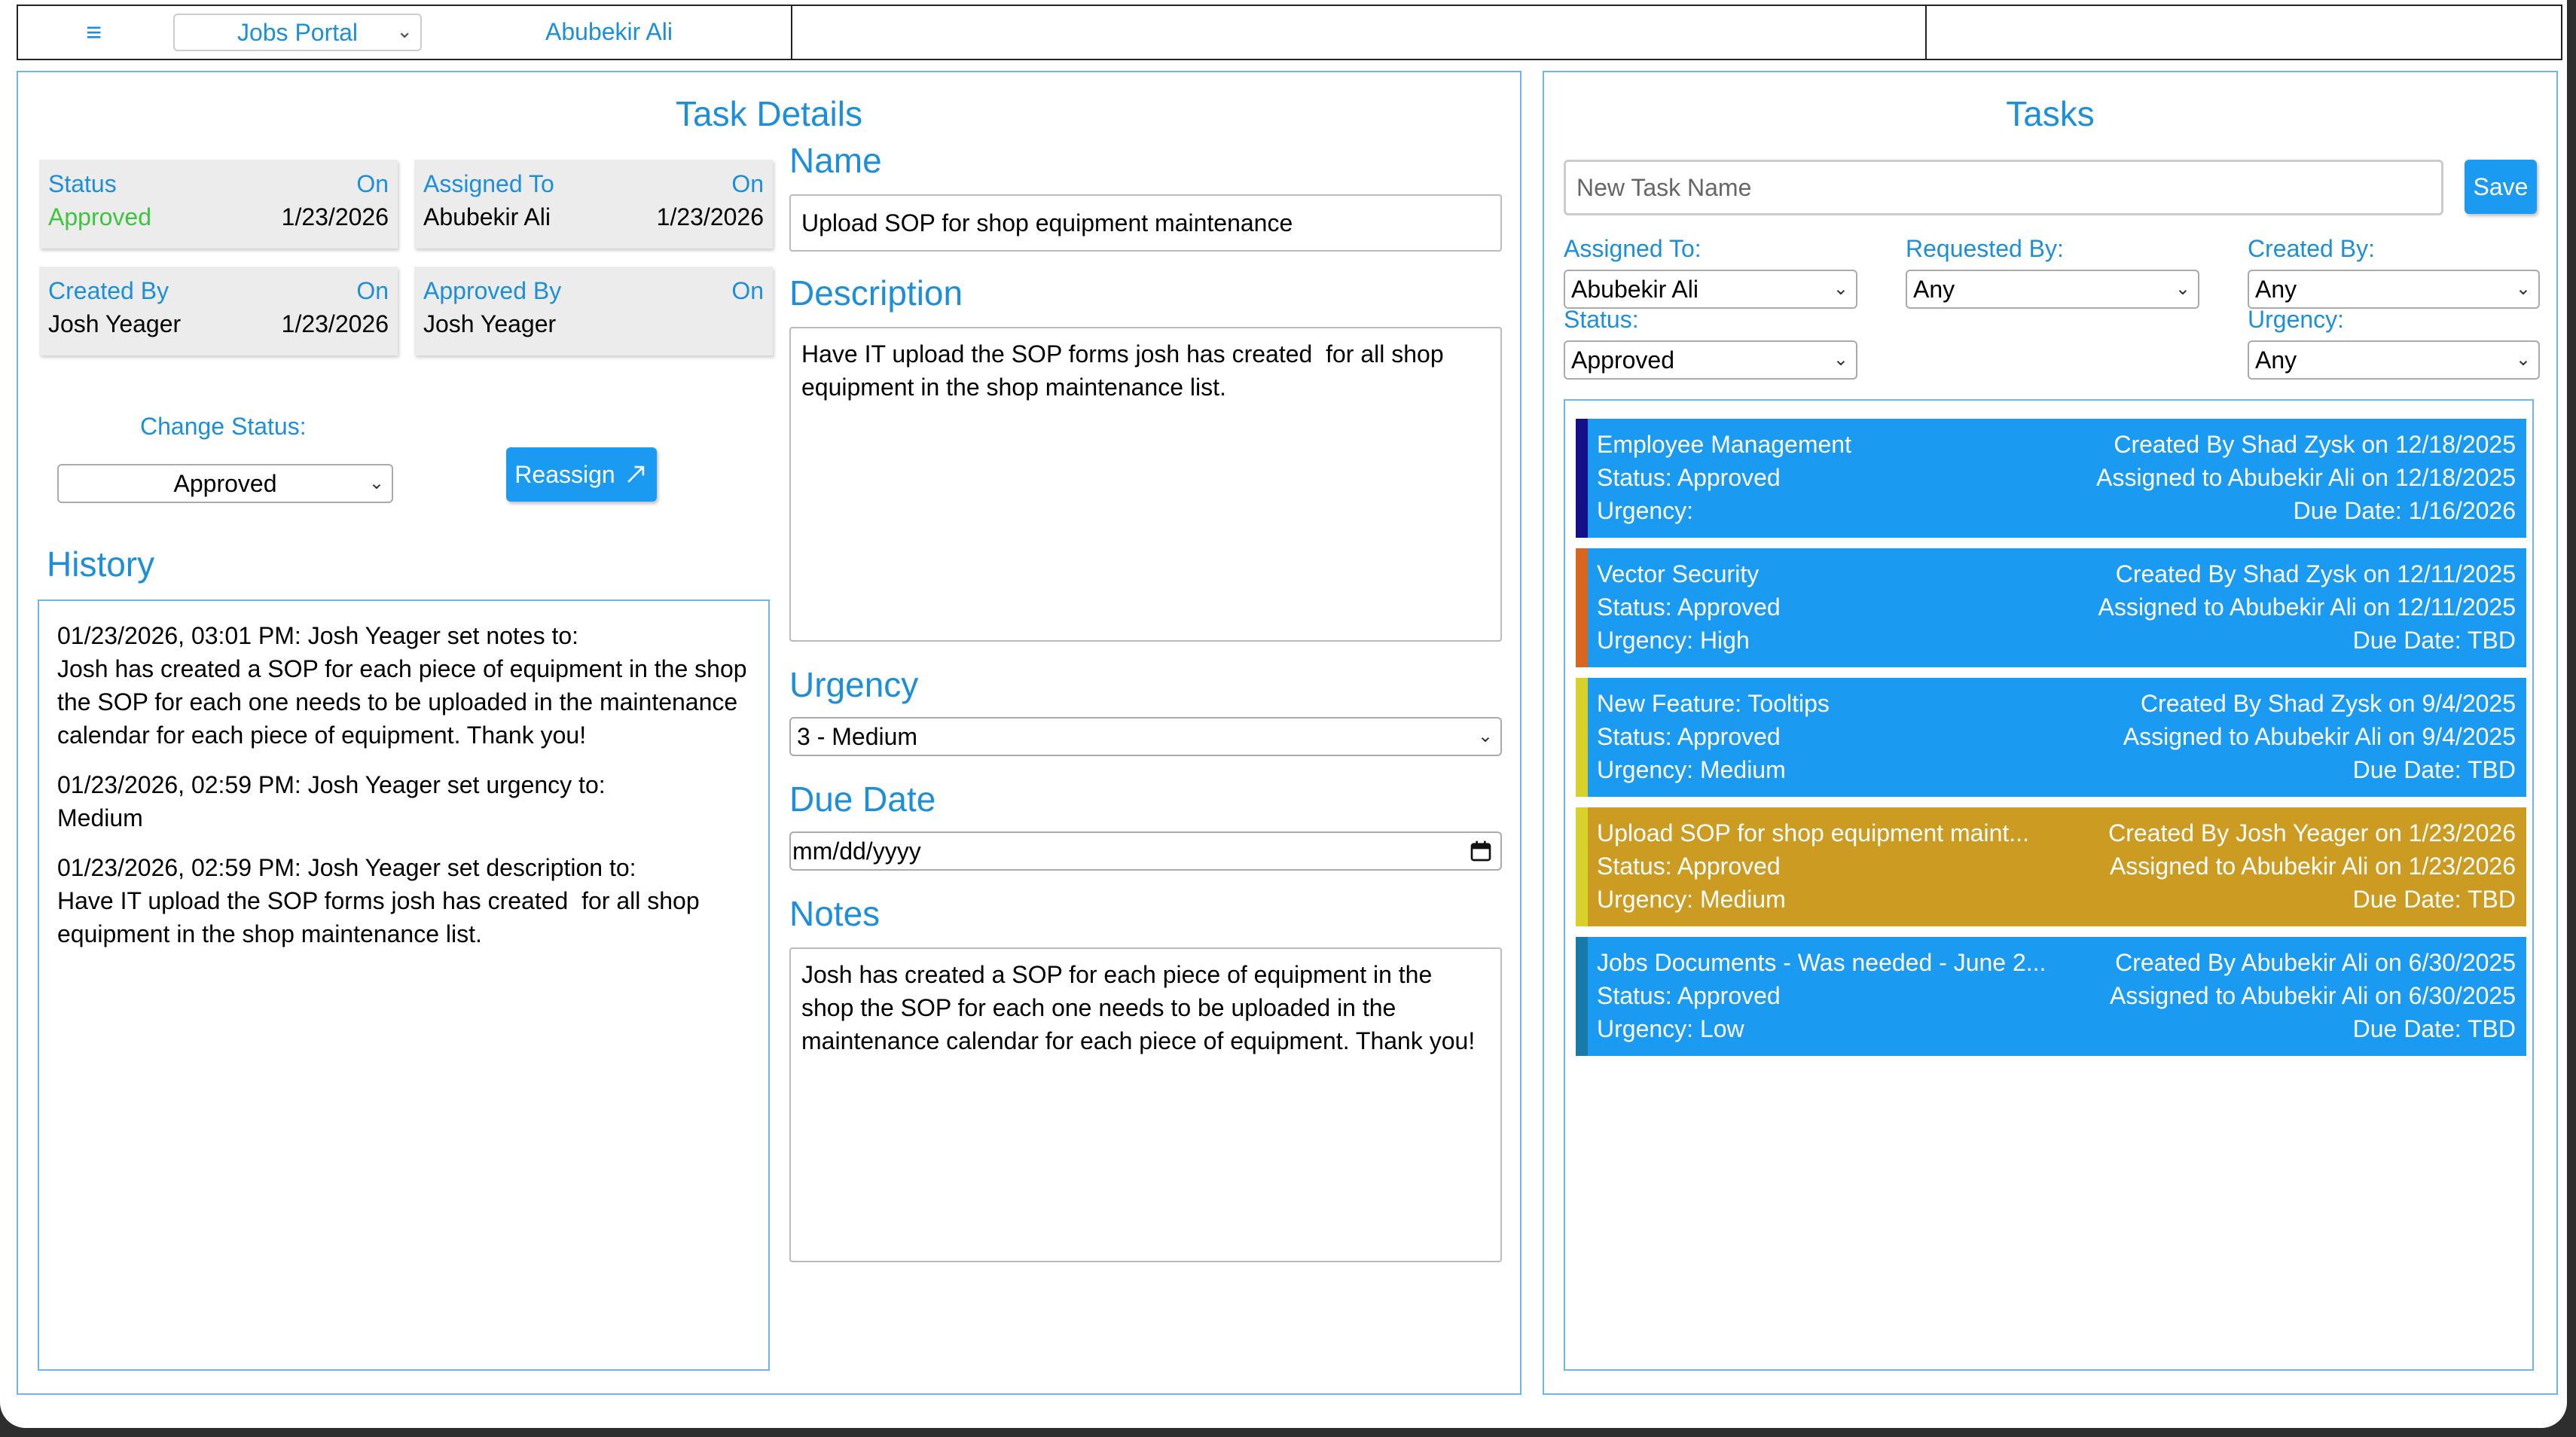 Image resolution: width=2576 pixels, height=1437 pixels. I want to click on urgency-filter-value: Any, so click(2276, 360).